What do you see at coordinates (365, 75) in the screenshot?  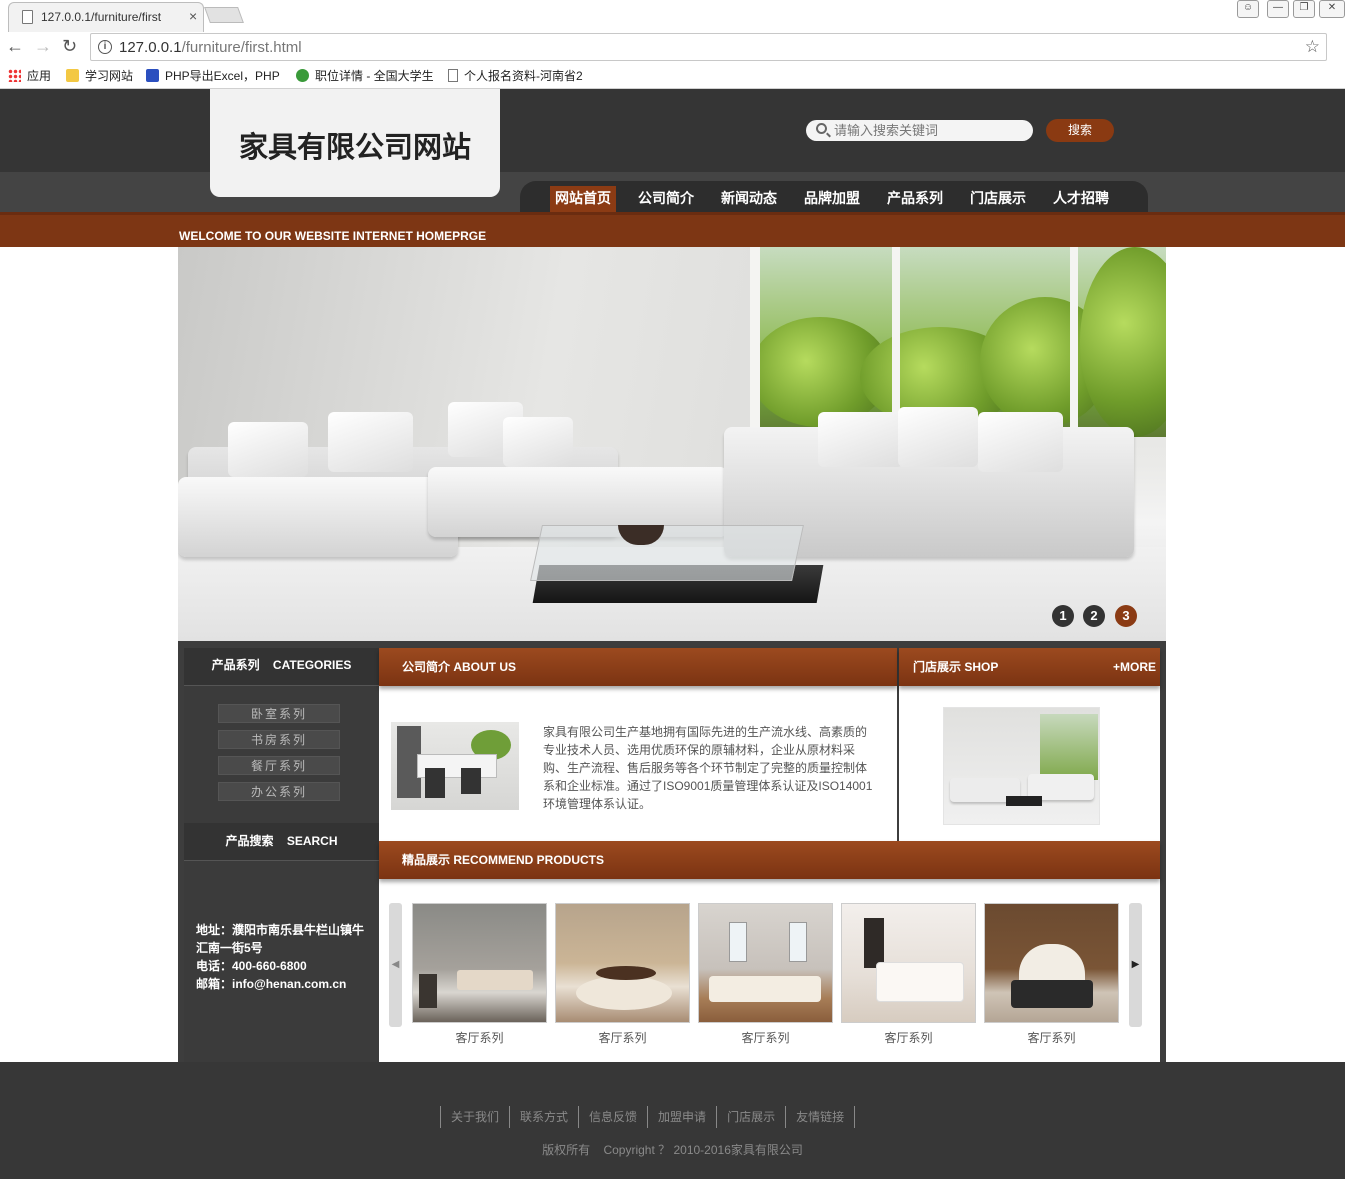 I see `bookmark-job: 职位详情 - 全国大学生` at bounding box center [365, 75].